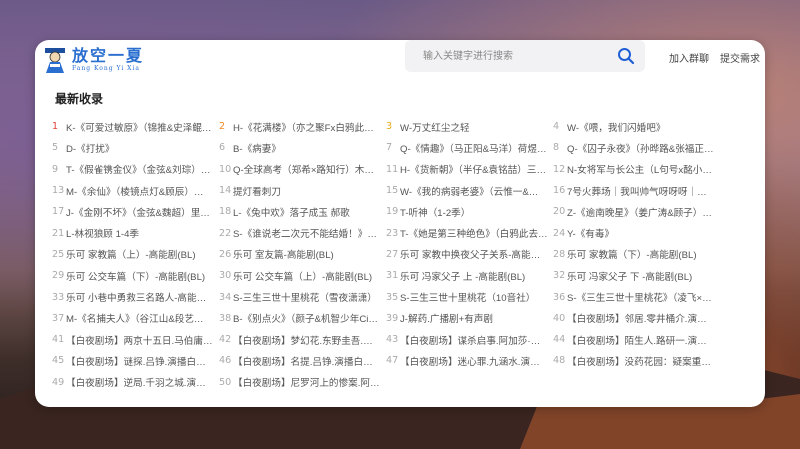 The height and width of the screenshot is (449, 800). What do you see at coordinates (257, 148) in the screenshot?
I see `item-title: B-《病妻》` at bounding box center [257, 148].